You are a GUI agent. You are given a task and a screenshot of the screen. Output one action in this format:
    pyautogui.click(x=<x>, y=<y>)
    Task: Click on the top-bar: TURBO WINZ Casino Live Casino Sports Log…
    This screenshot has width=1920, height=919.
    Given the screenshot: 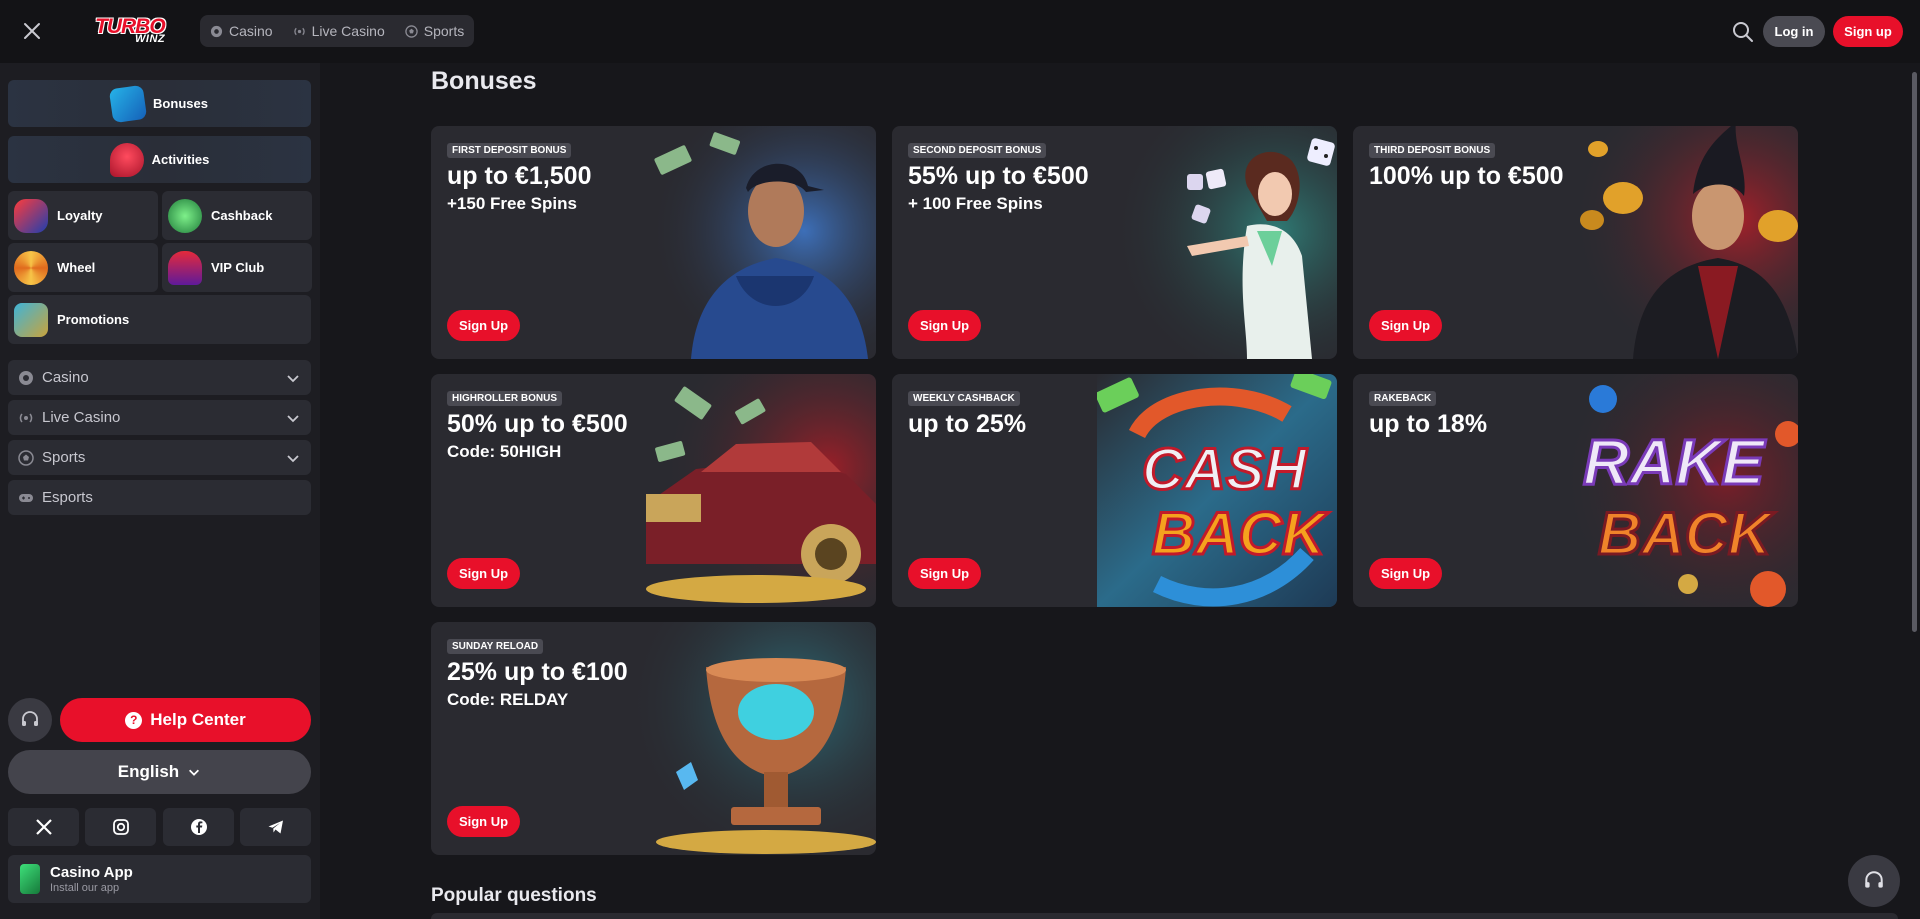 What is the action you would take?
    pyautogui.click(x=960, y=31)
    